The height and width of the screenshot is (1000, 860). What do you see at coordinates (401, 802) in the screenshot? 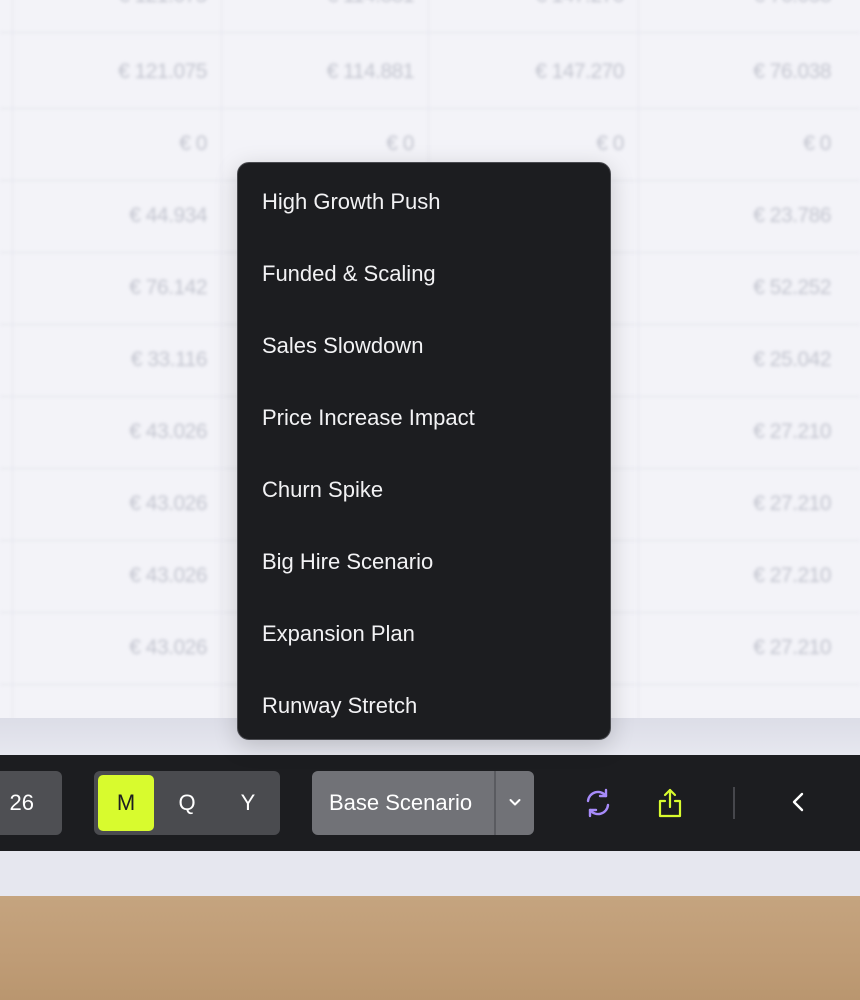
I see `scenario-select-label: Base Scenario` at bounding box center [401, 802].